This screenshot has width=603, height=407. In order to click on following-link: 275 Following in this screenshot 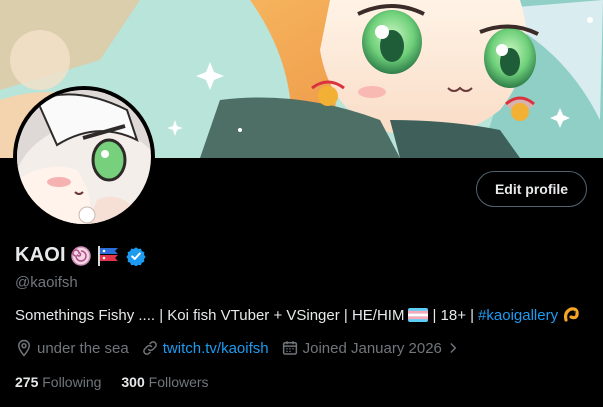, I will do `click(58, 382)`.